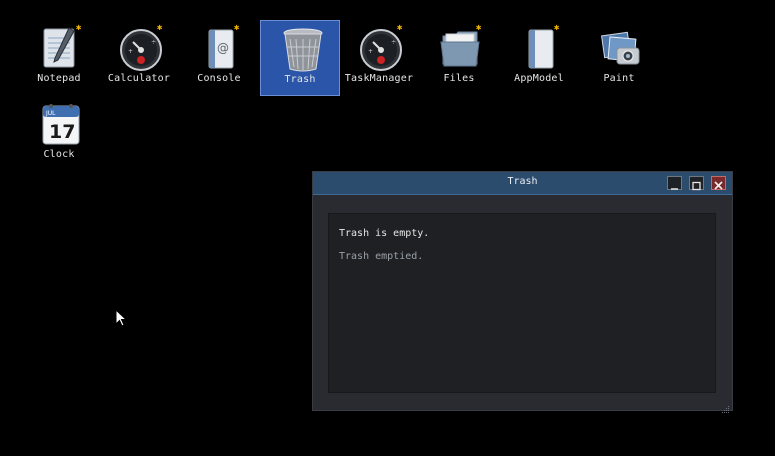 Image resolution: width=775 pixels, height=456 pixels. What do you see at coordinates (139, 78) in the screenshot?
I see `desktop-icon-label: Calculator` at bounding box center [139, 78].